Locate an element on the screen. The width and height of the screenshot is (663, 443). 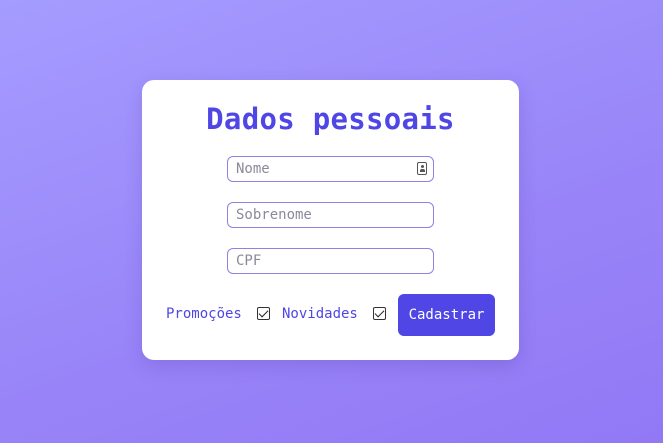
form-title: Dados pessoais is located at coordinates (330, 119).